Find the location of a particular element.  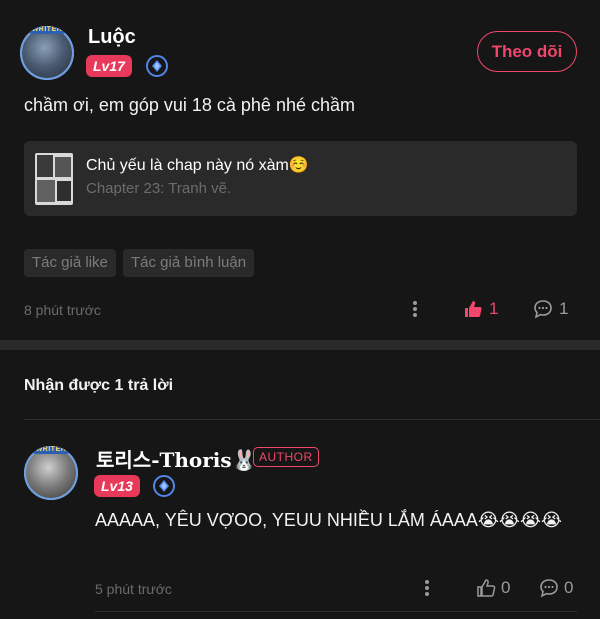

author-badge: AUTHOR is located at coordinates (286, 457).